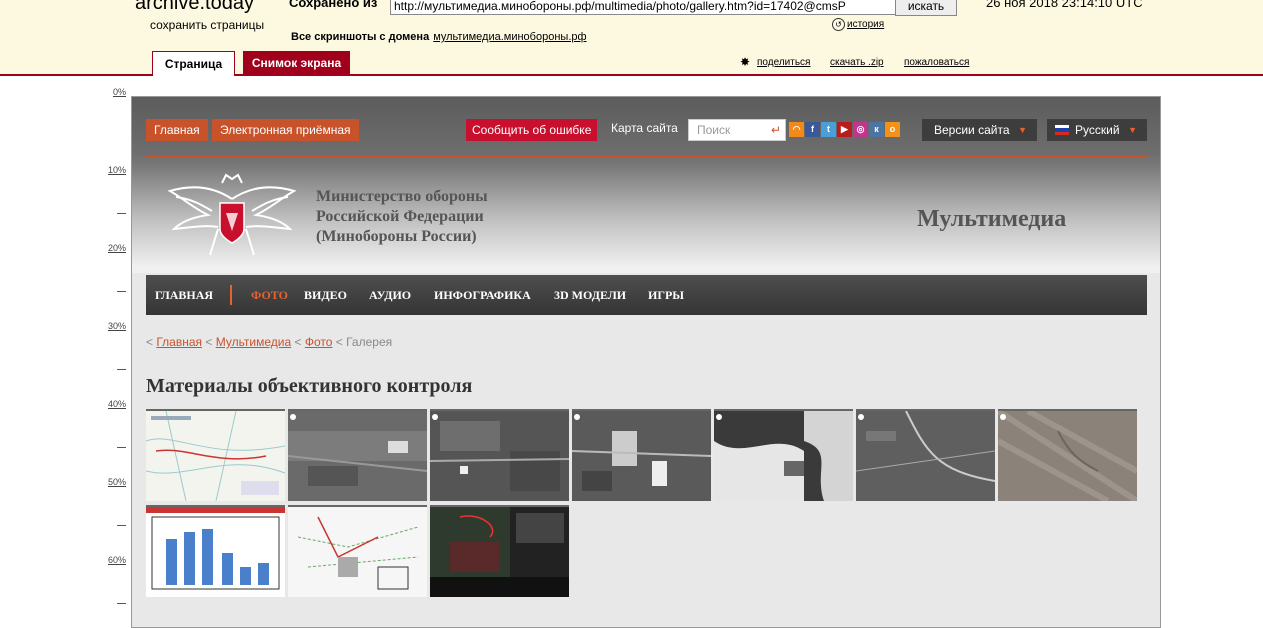 The height and width of the screenshot is (628, 1263). What do you see at coordinates (333, 5) in the screenshot?
I see `saved-from-label: Сохранено из` at bounding box center [333, 5].